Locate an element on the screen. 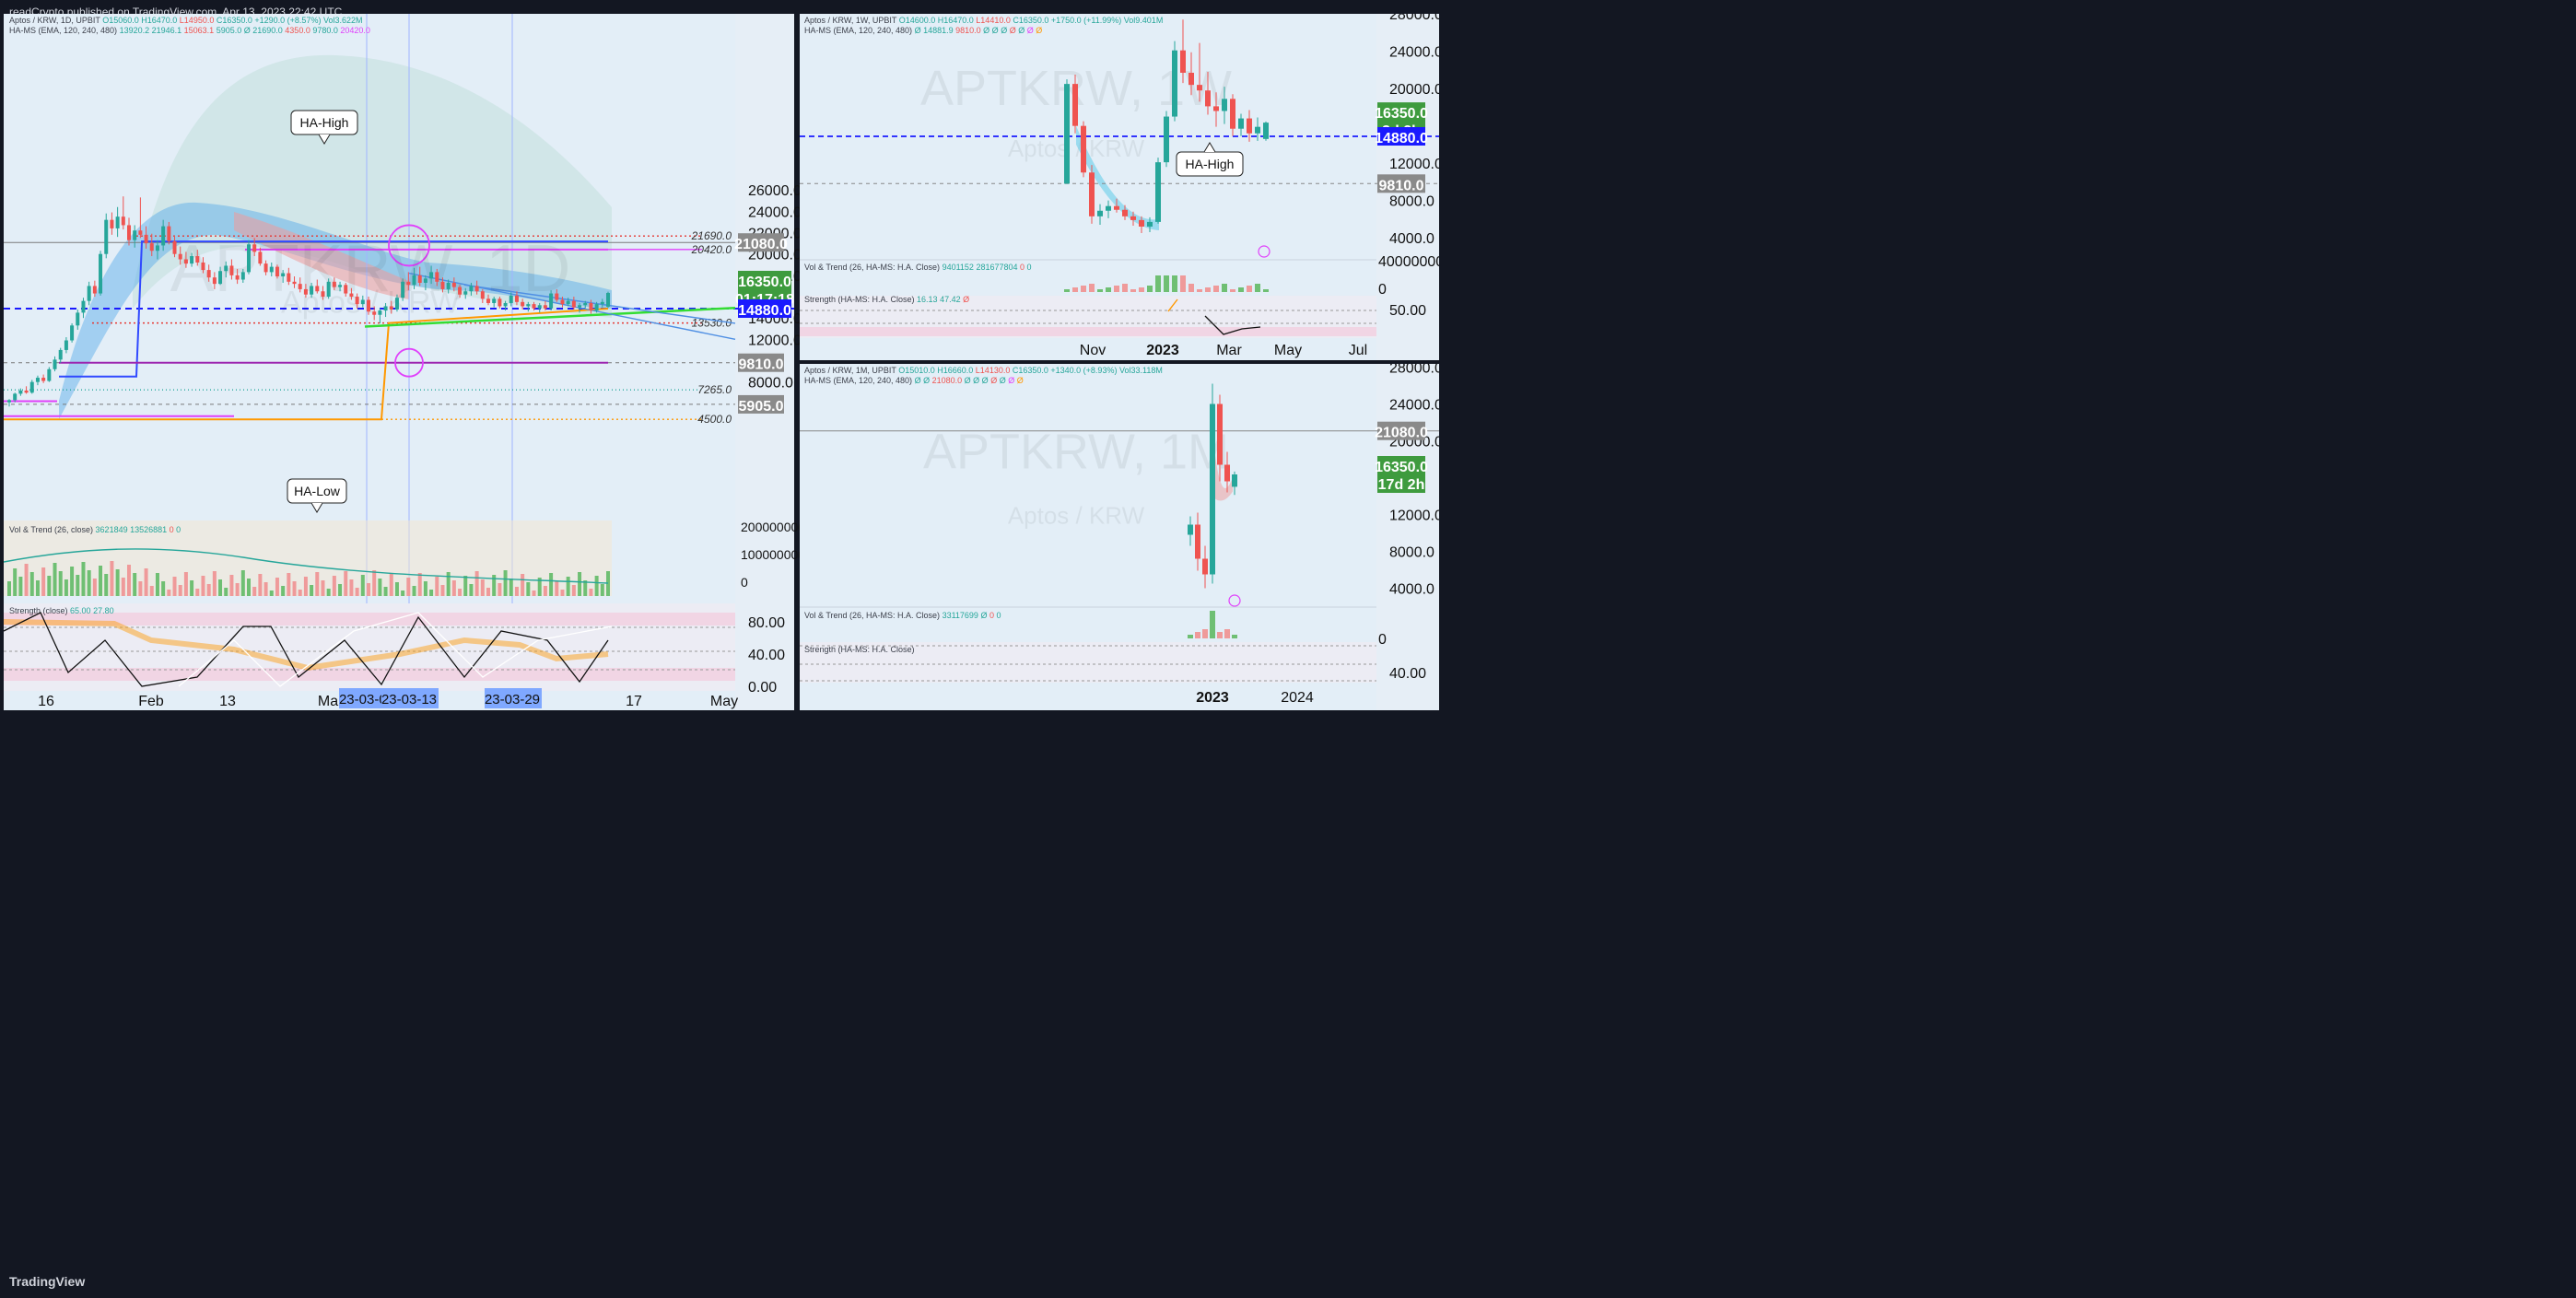  volume-legend-part: 33117699 is located at coordinates (959, 615).